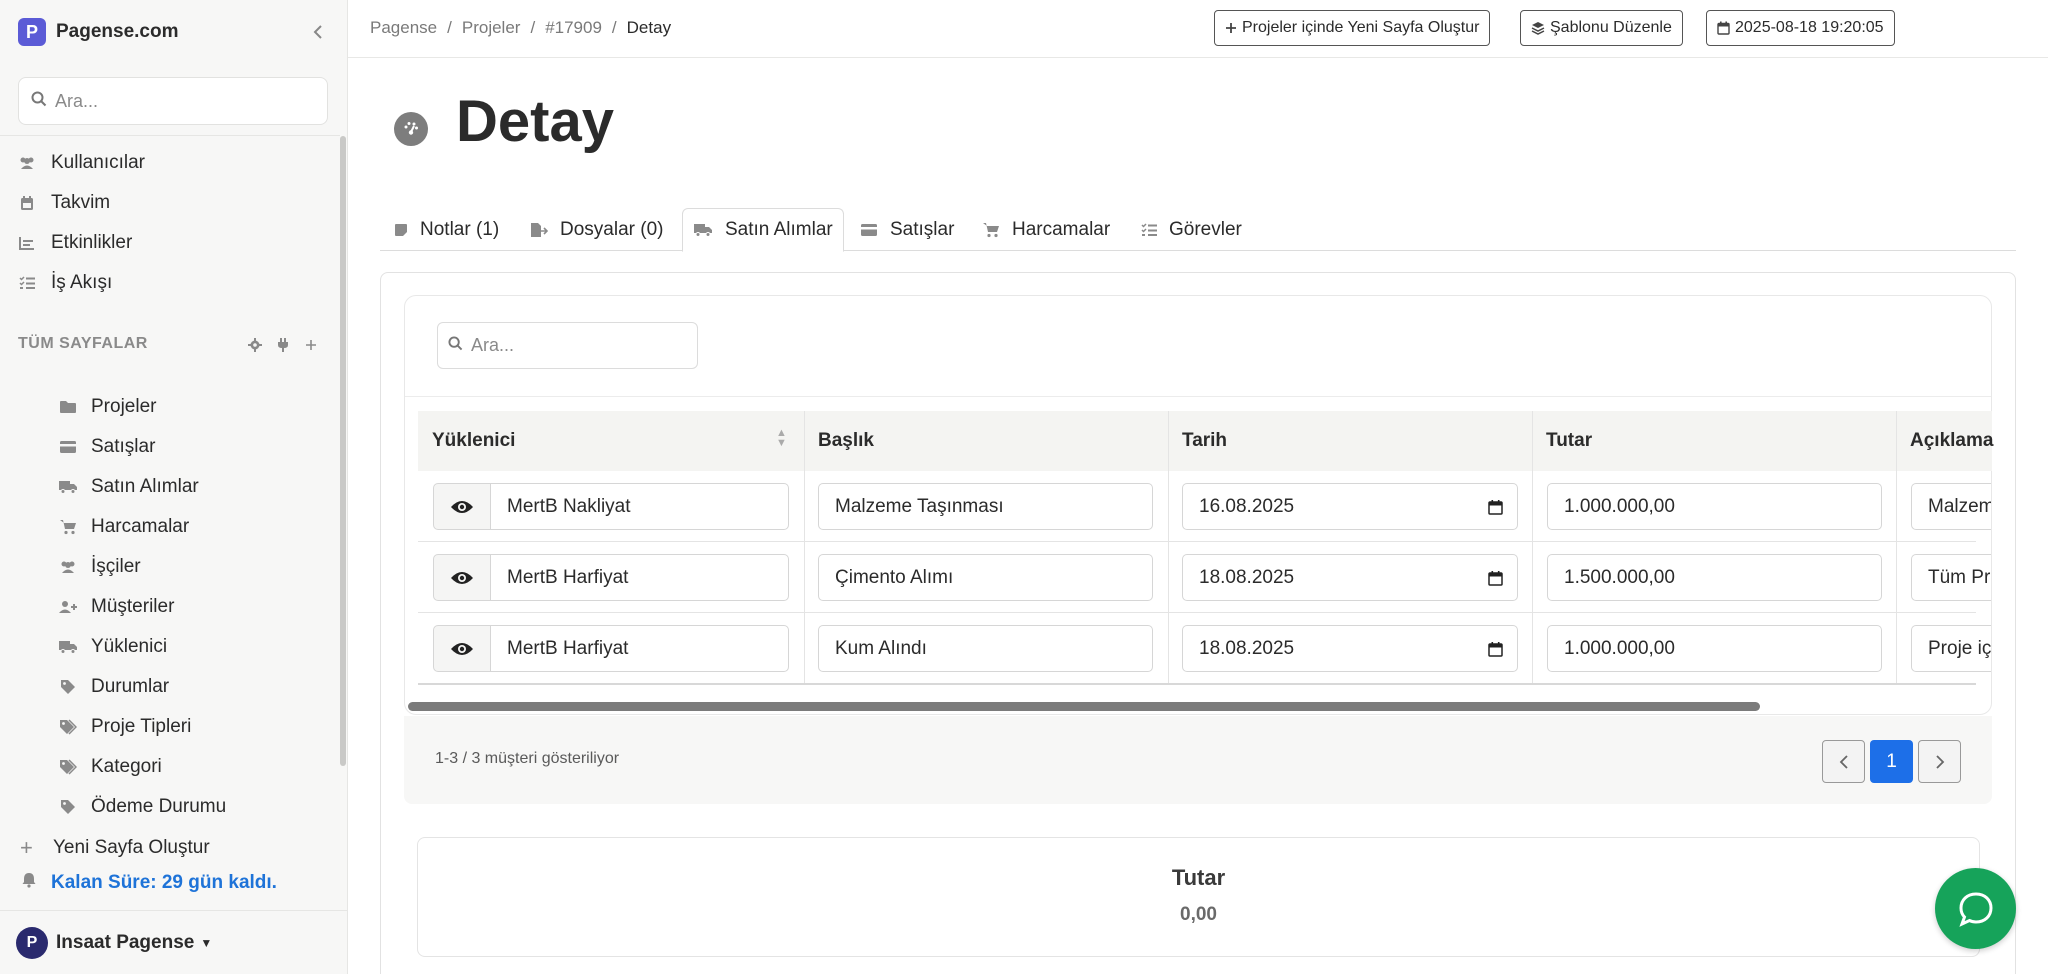  Describe the element at coordinates (491, 28) in the screenshot. I see `breadcrumb-item: Projeler` at that location.